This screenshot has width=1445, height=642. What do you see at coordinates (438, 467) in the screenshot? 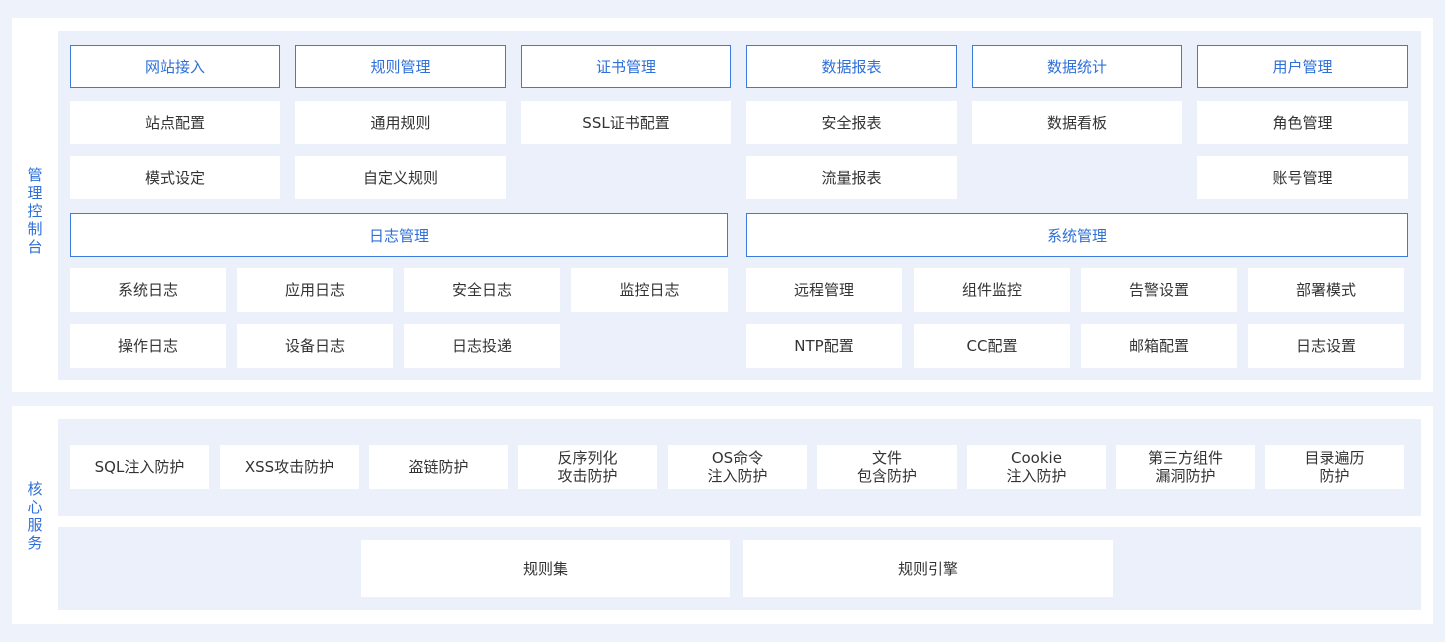
I see `item-hotlink-protection: 盗链防护` at bounding box center [438, 467].